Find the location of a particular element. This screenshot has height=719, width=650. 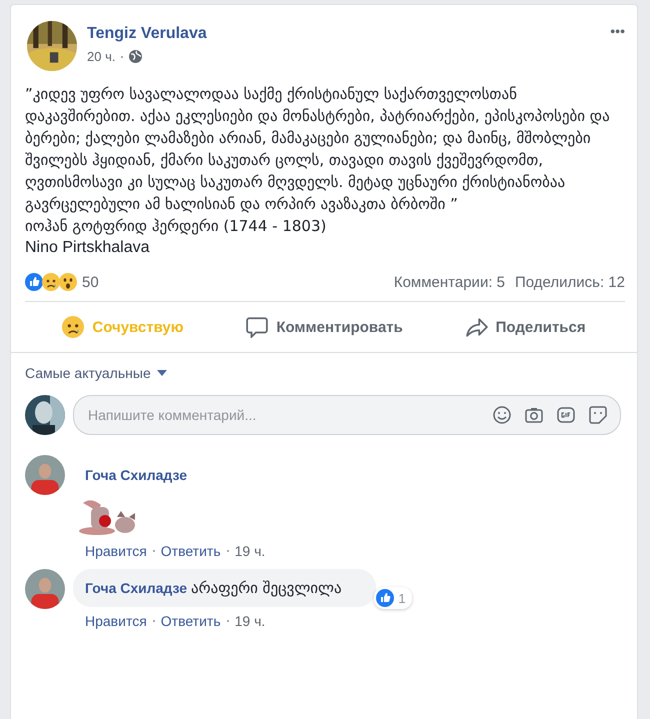

wow-emoji-icon is located at coordinates (68, 282).